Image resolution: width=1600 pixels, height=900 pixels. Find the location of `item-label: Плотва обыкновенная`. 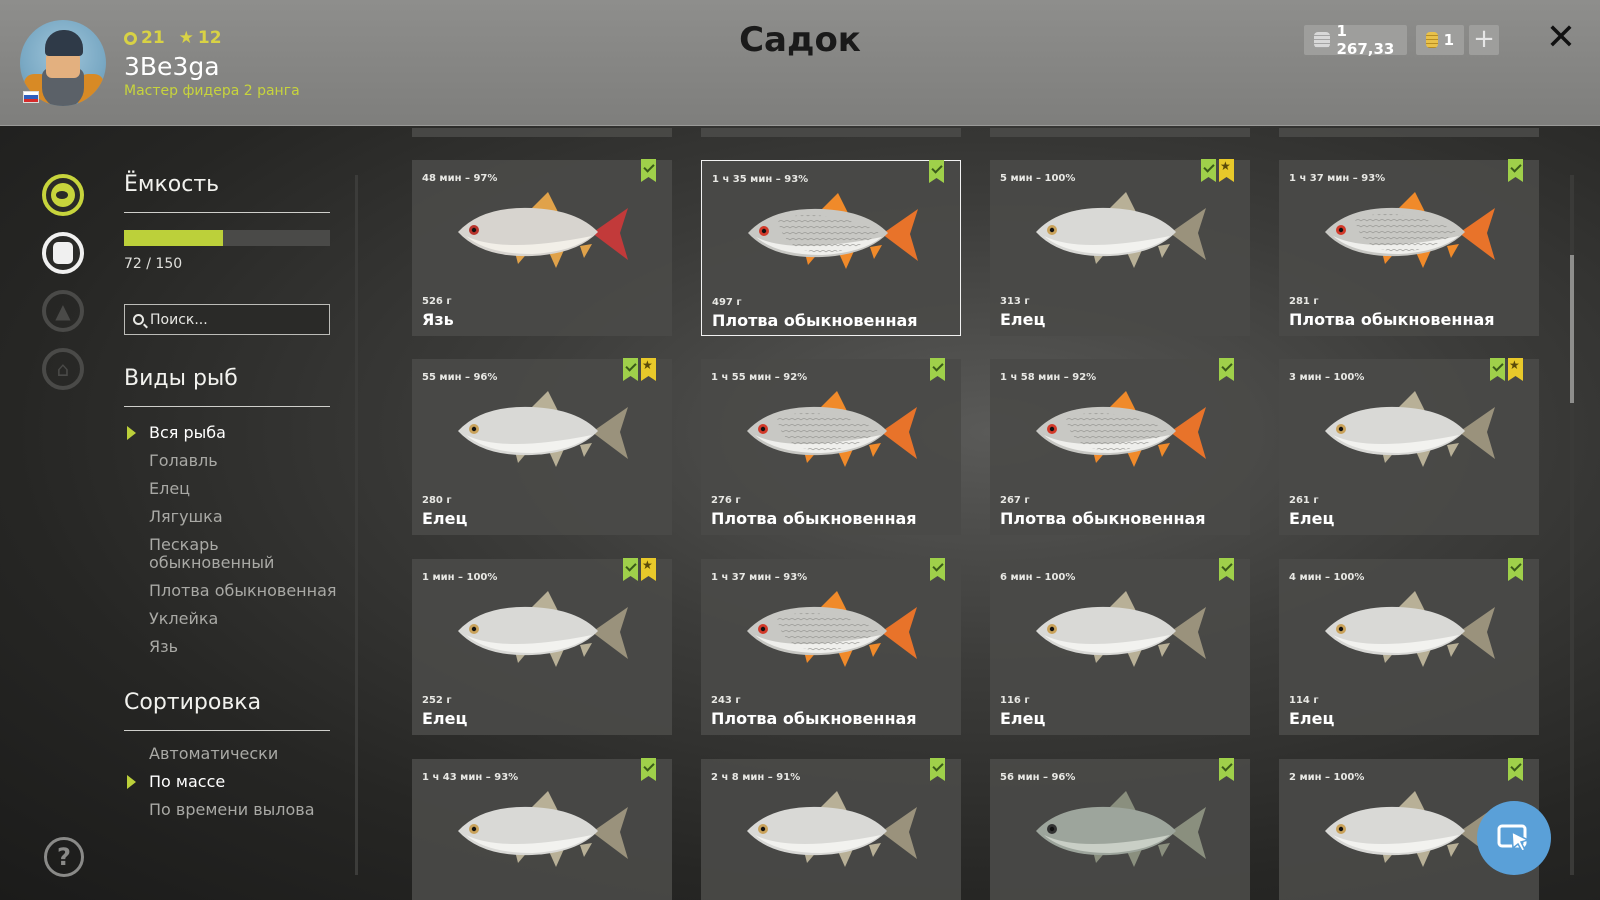

item-label: Плотва обыкновенная is located at coordinates (243, 590).